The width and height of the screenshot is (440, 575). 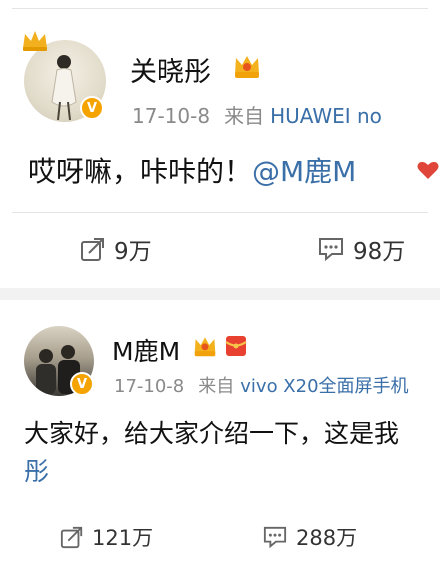 I want to click on post-meta: 17-10-8 来自 HUAWEI no, so click(x=257, y=114).